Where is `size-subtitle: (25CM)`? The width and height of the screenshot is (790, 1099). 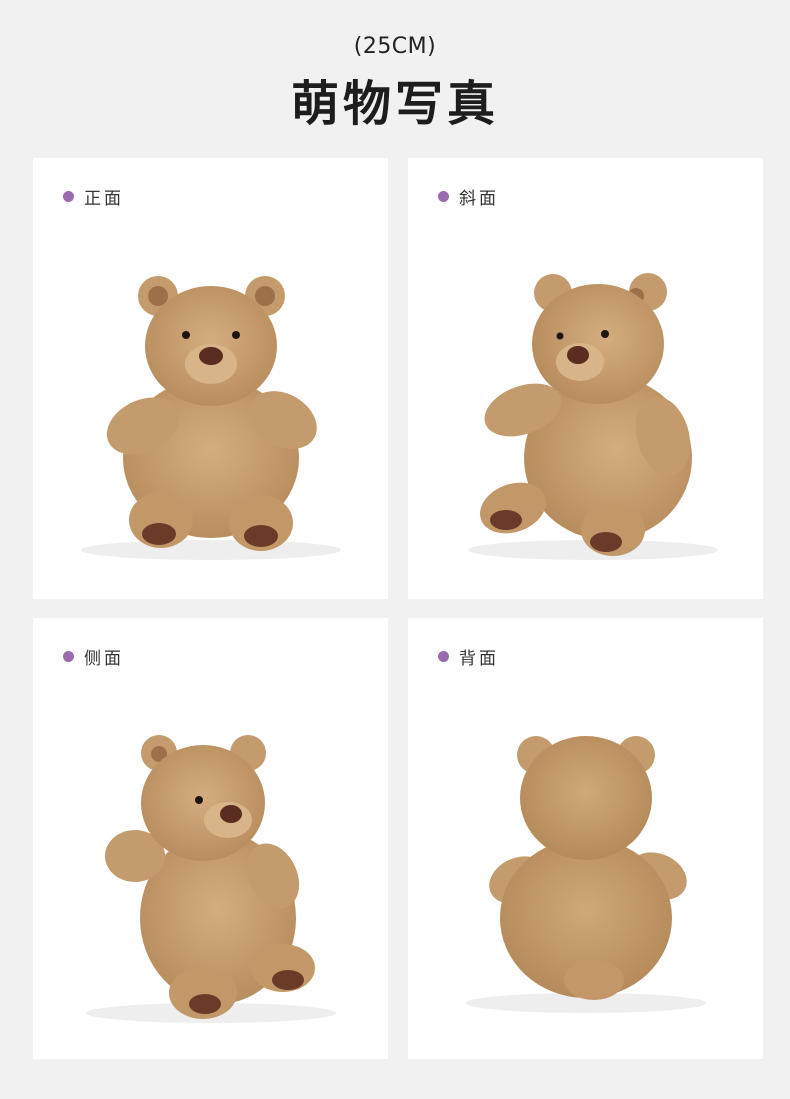
size-subtitle: (25CM) is located at coordinates (395, 46).